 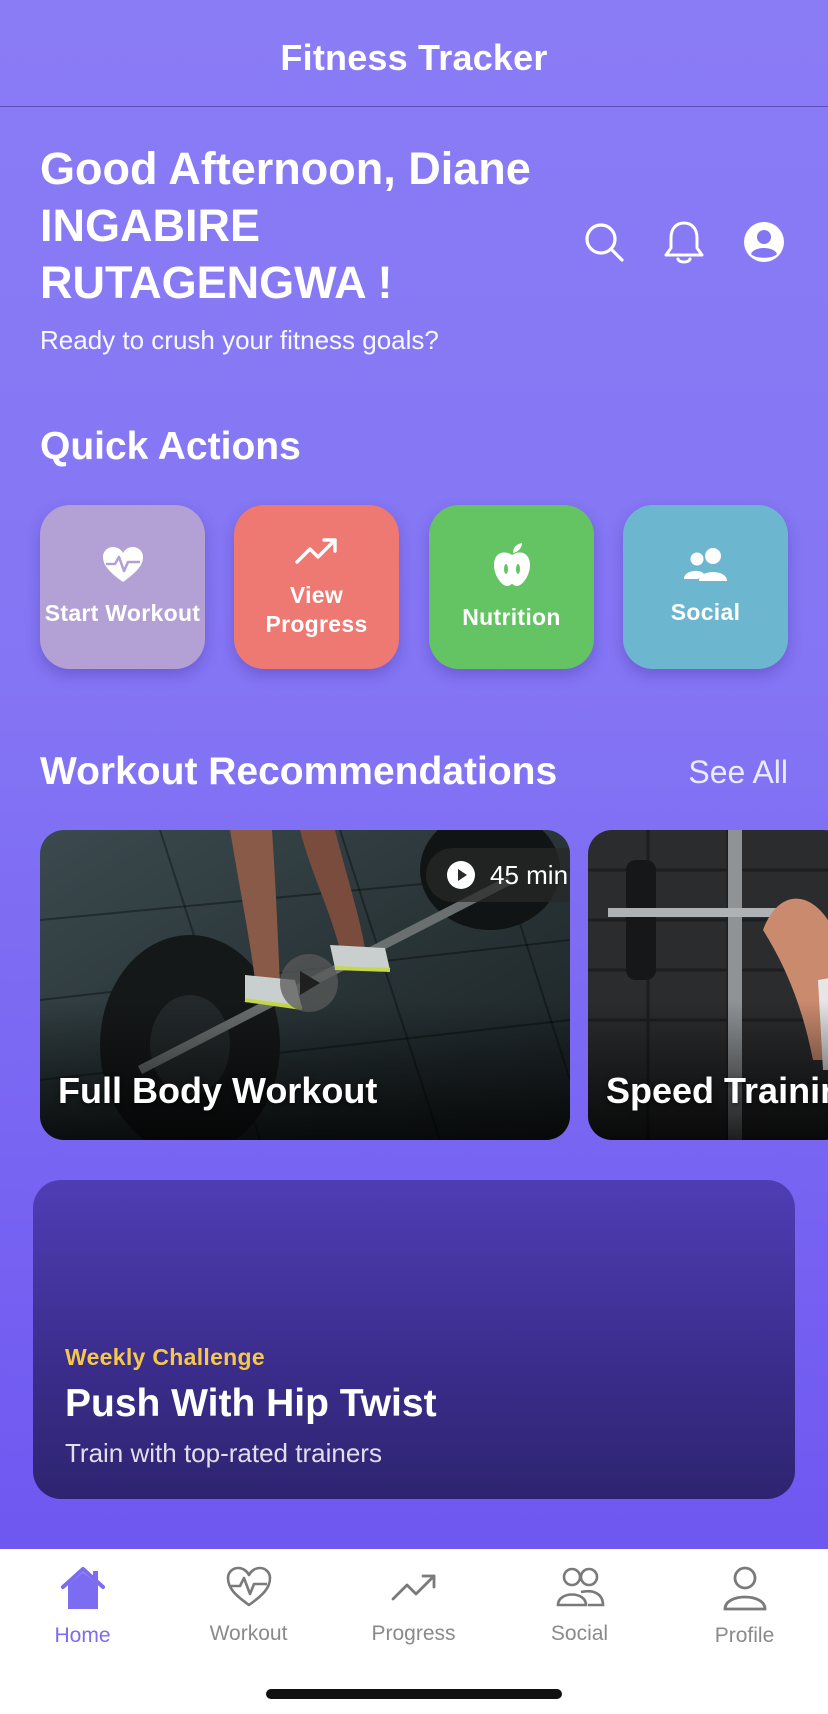 I want to click on tab-social: Social, so click(x=579, y=1604).